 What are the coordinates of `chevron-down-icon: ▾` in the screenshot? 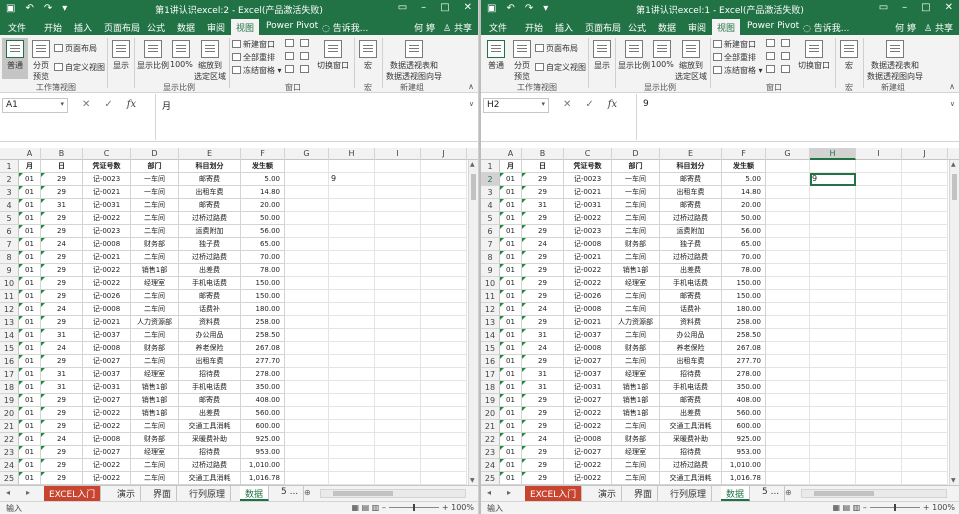 It's located at (543, 104).